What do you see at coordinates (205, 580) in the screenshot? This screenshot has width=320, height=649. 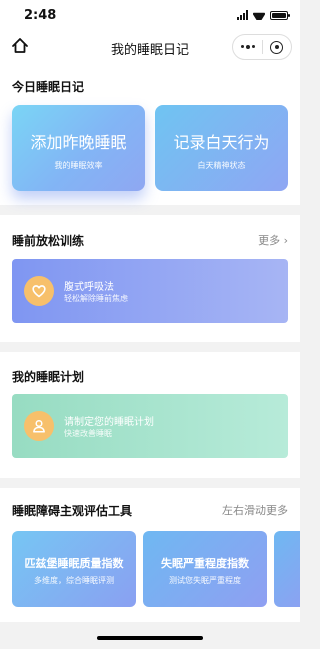 I see `card-subtitle: 测试您失眠严重程度` at bounding box center [205, 580].